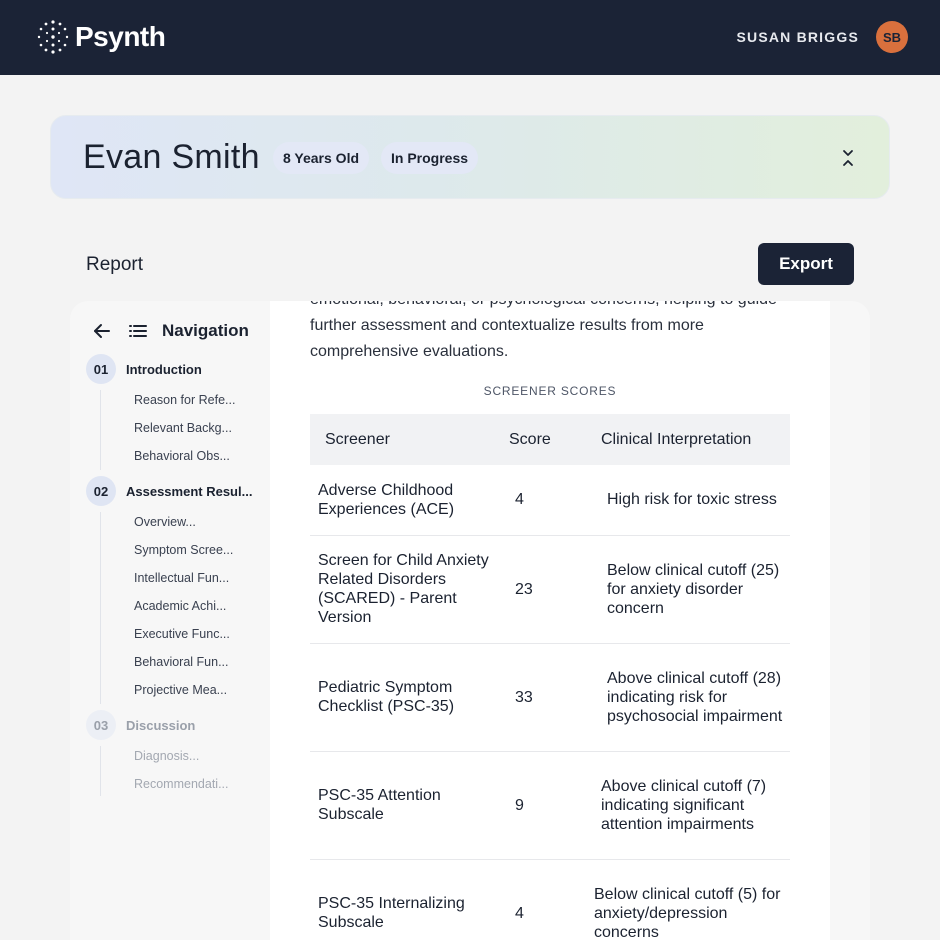 The height and width of the screenshot is (940, 940). What do you see at coordinates (102, 331) in the screenshot?
I see `arrow-left-icon` at bounding box center [102, 331].